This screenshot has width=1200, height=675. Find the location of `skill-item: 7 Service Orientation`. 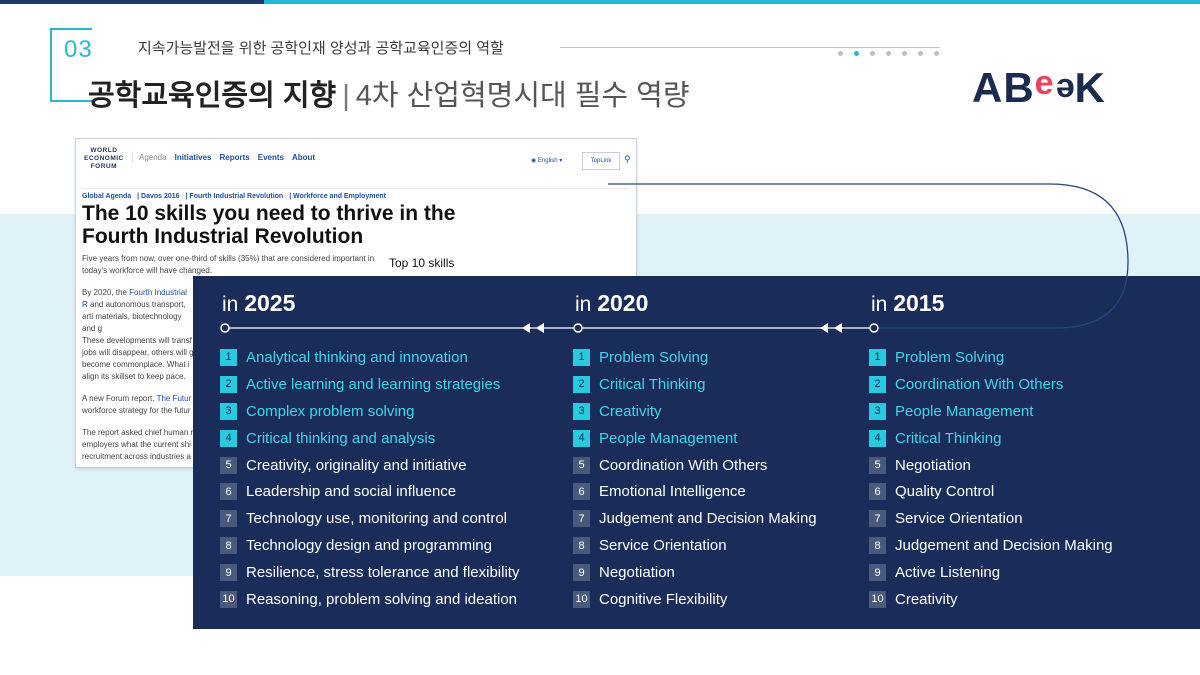

skill-item: 7 Service Orientation is located at coordinates (991, 518).